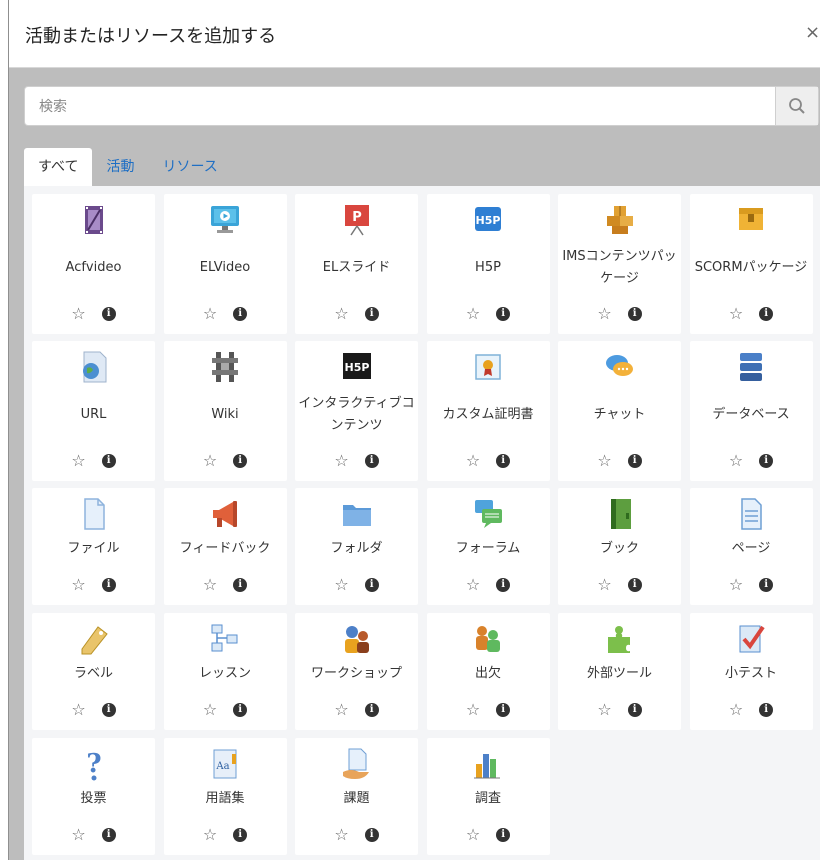  What do you see at coordinates (751, 267) in the screenshot?
I see `module-name: SCORMパッケージ` at bounding box center [751, 267].